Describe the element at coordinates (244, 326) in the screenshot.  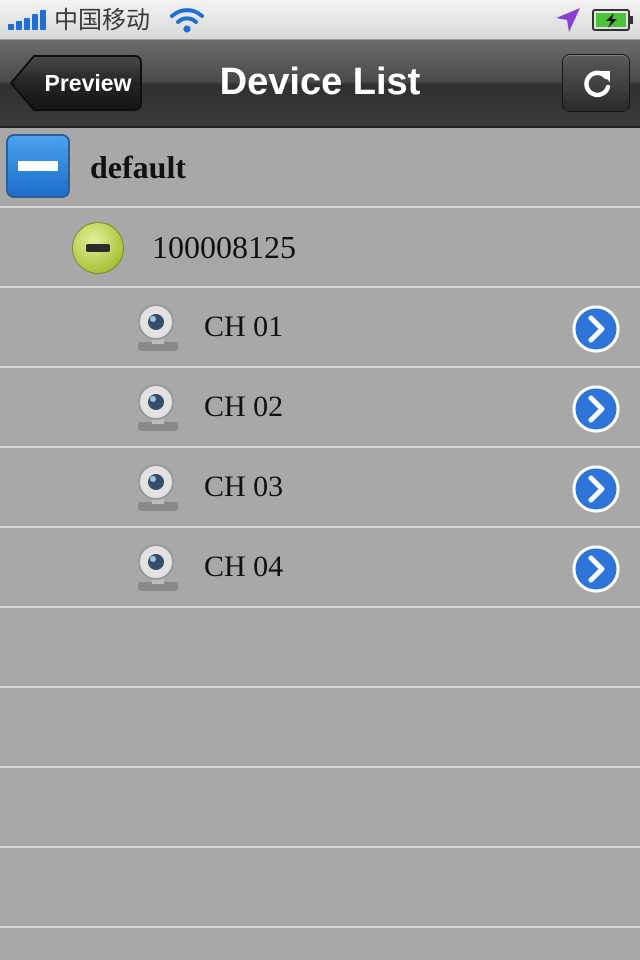
I see `channel-label: CH 01` at that location.